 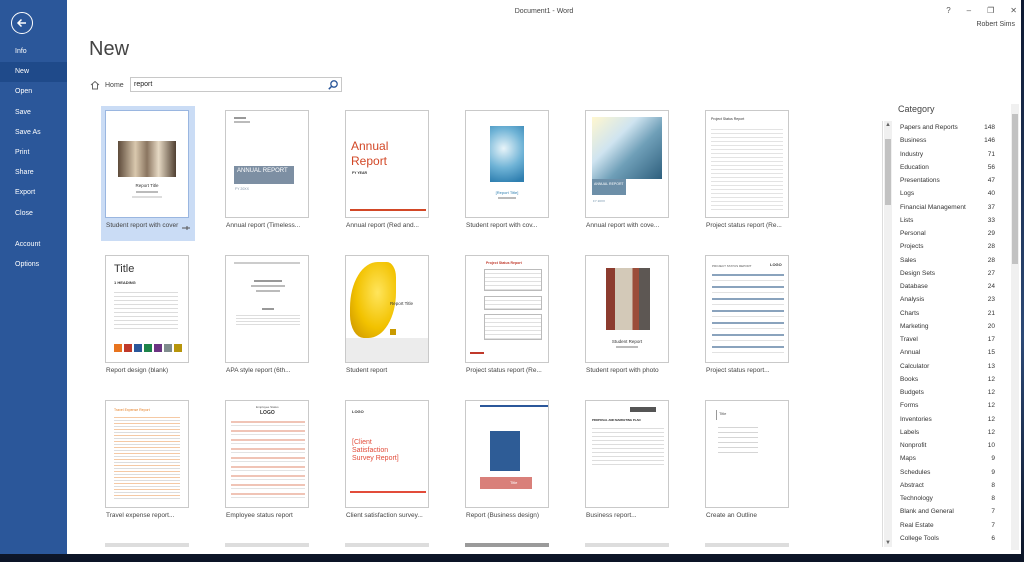 I want to click on category-item: Inventories 12, so click(x=945, y=419).